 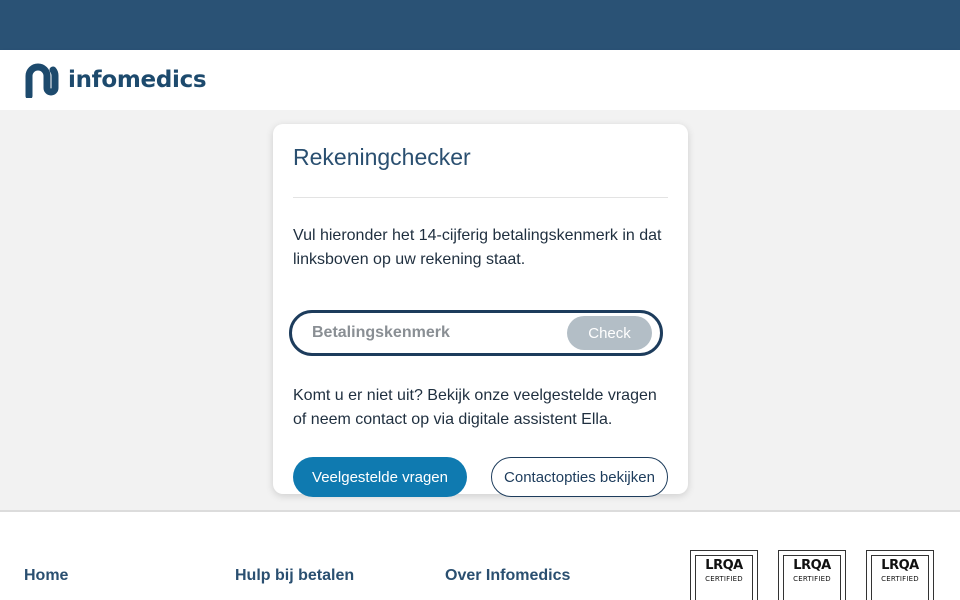 What do you see at coordinates (609, 333) in the screenshot?
I see `check-button: Check` at bounding box center [609, 333].